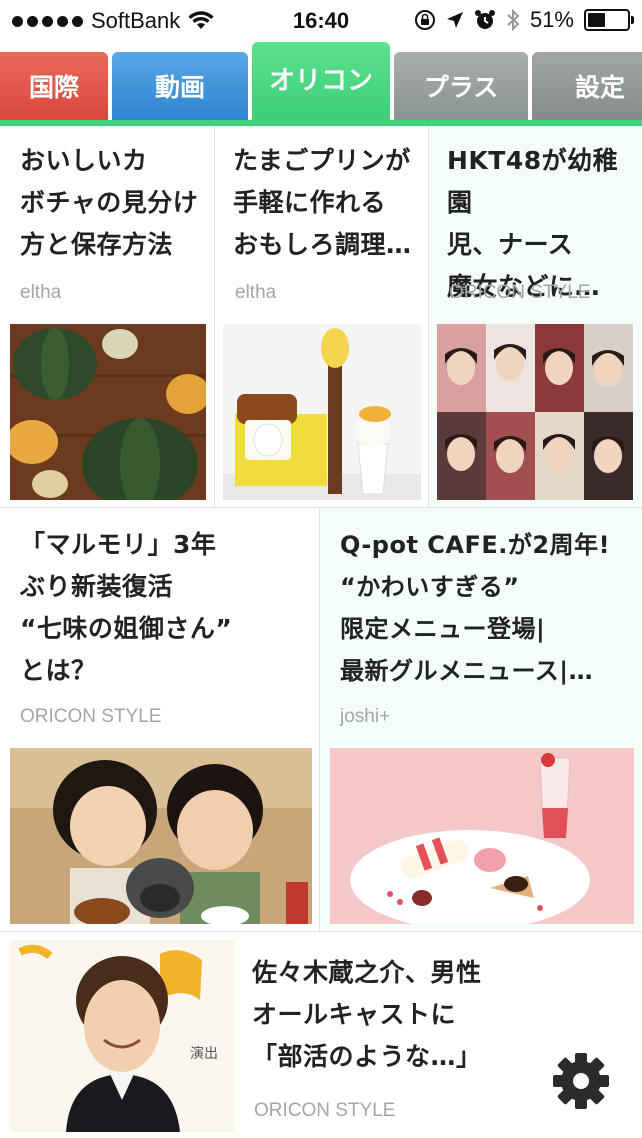 Image resolution: width=642 pixels, height=1138 pixels. I want to click on battery-percent: 51%, so click(551, 19).